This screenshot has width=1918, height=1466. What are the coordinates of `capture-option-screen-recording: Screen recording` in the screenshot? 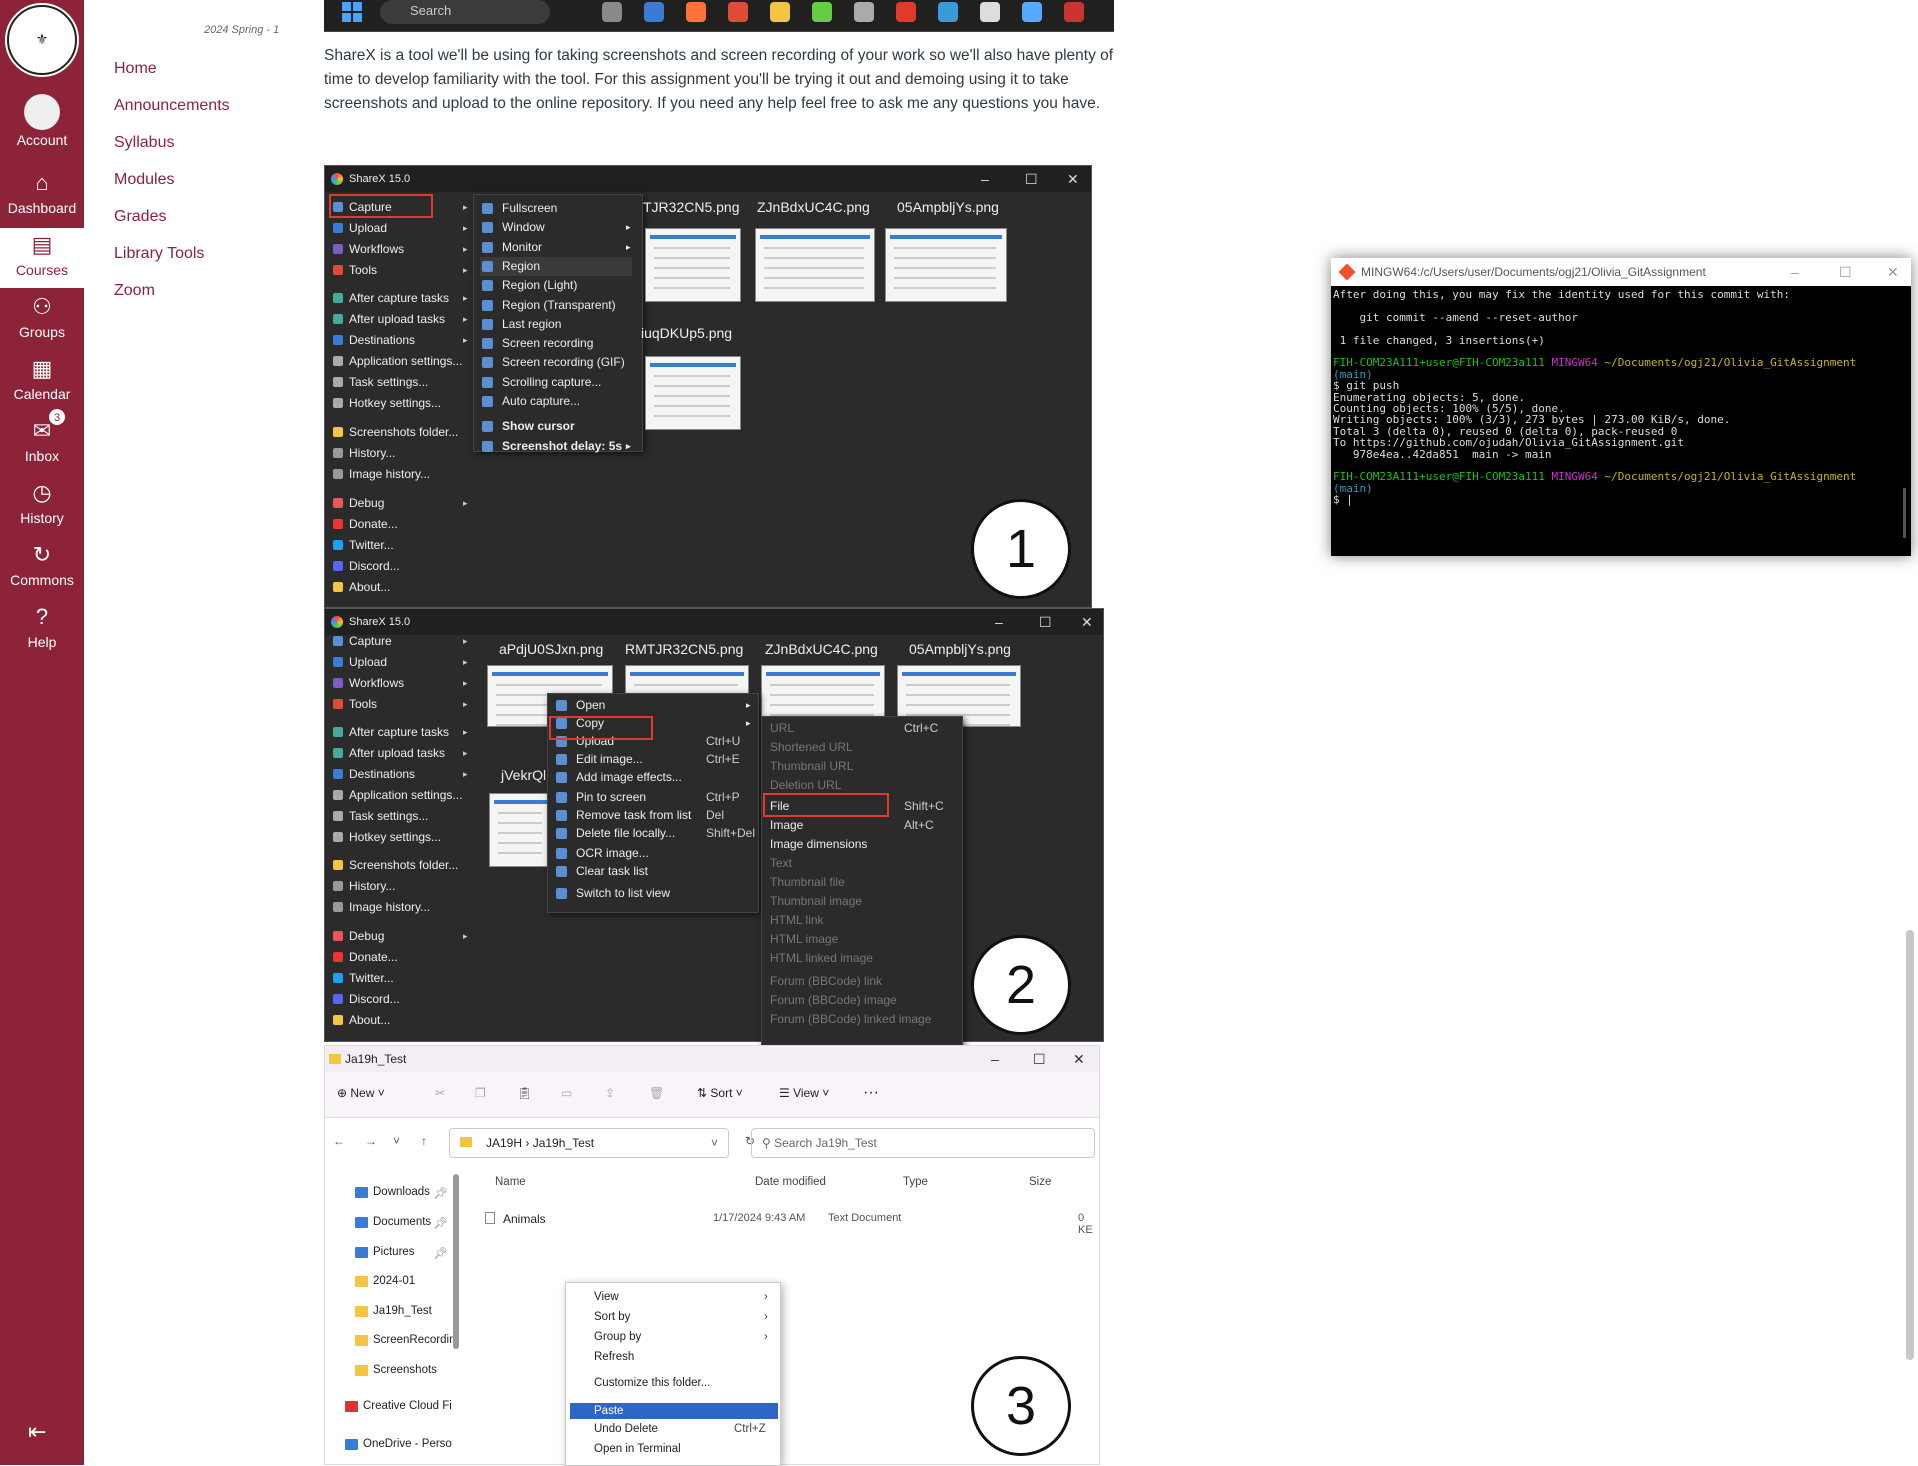 It's located at (536, 343).